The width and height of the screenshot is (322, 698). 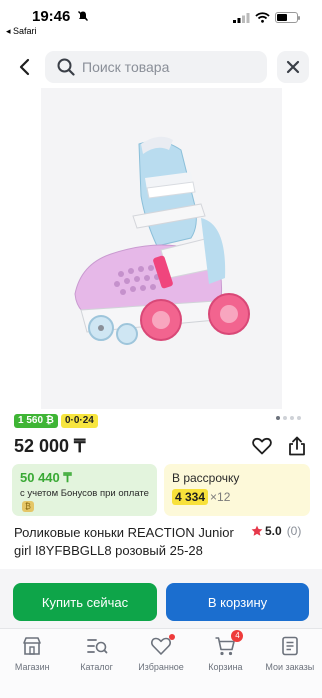 I want to click on tab-shop: Магазин, so click(x=32, y=663).